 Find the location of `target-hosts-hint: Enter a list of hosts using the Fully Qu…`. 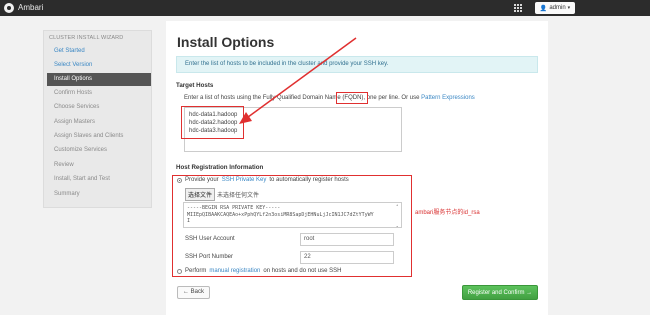

target-hosts-hint: Enter a list of hosts using the Fully Qu… is located at coordinates (329, 98).